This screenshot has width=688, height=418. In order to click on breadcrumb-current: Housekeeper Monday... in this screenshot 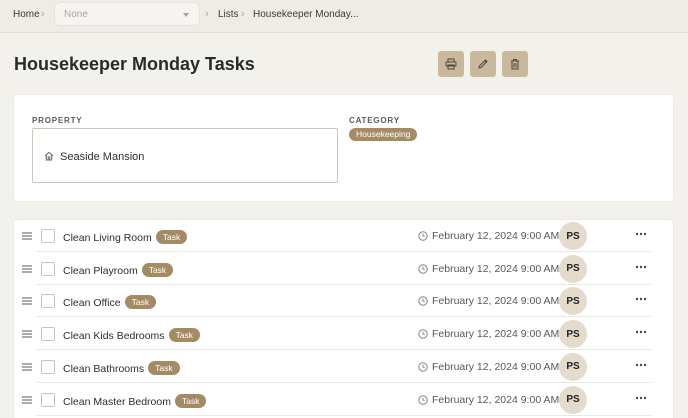, I will do `click(306, 14)`.